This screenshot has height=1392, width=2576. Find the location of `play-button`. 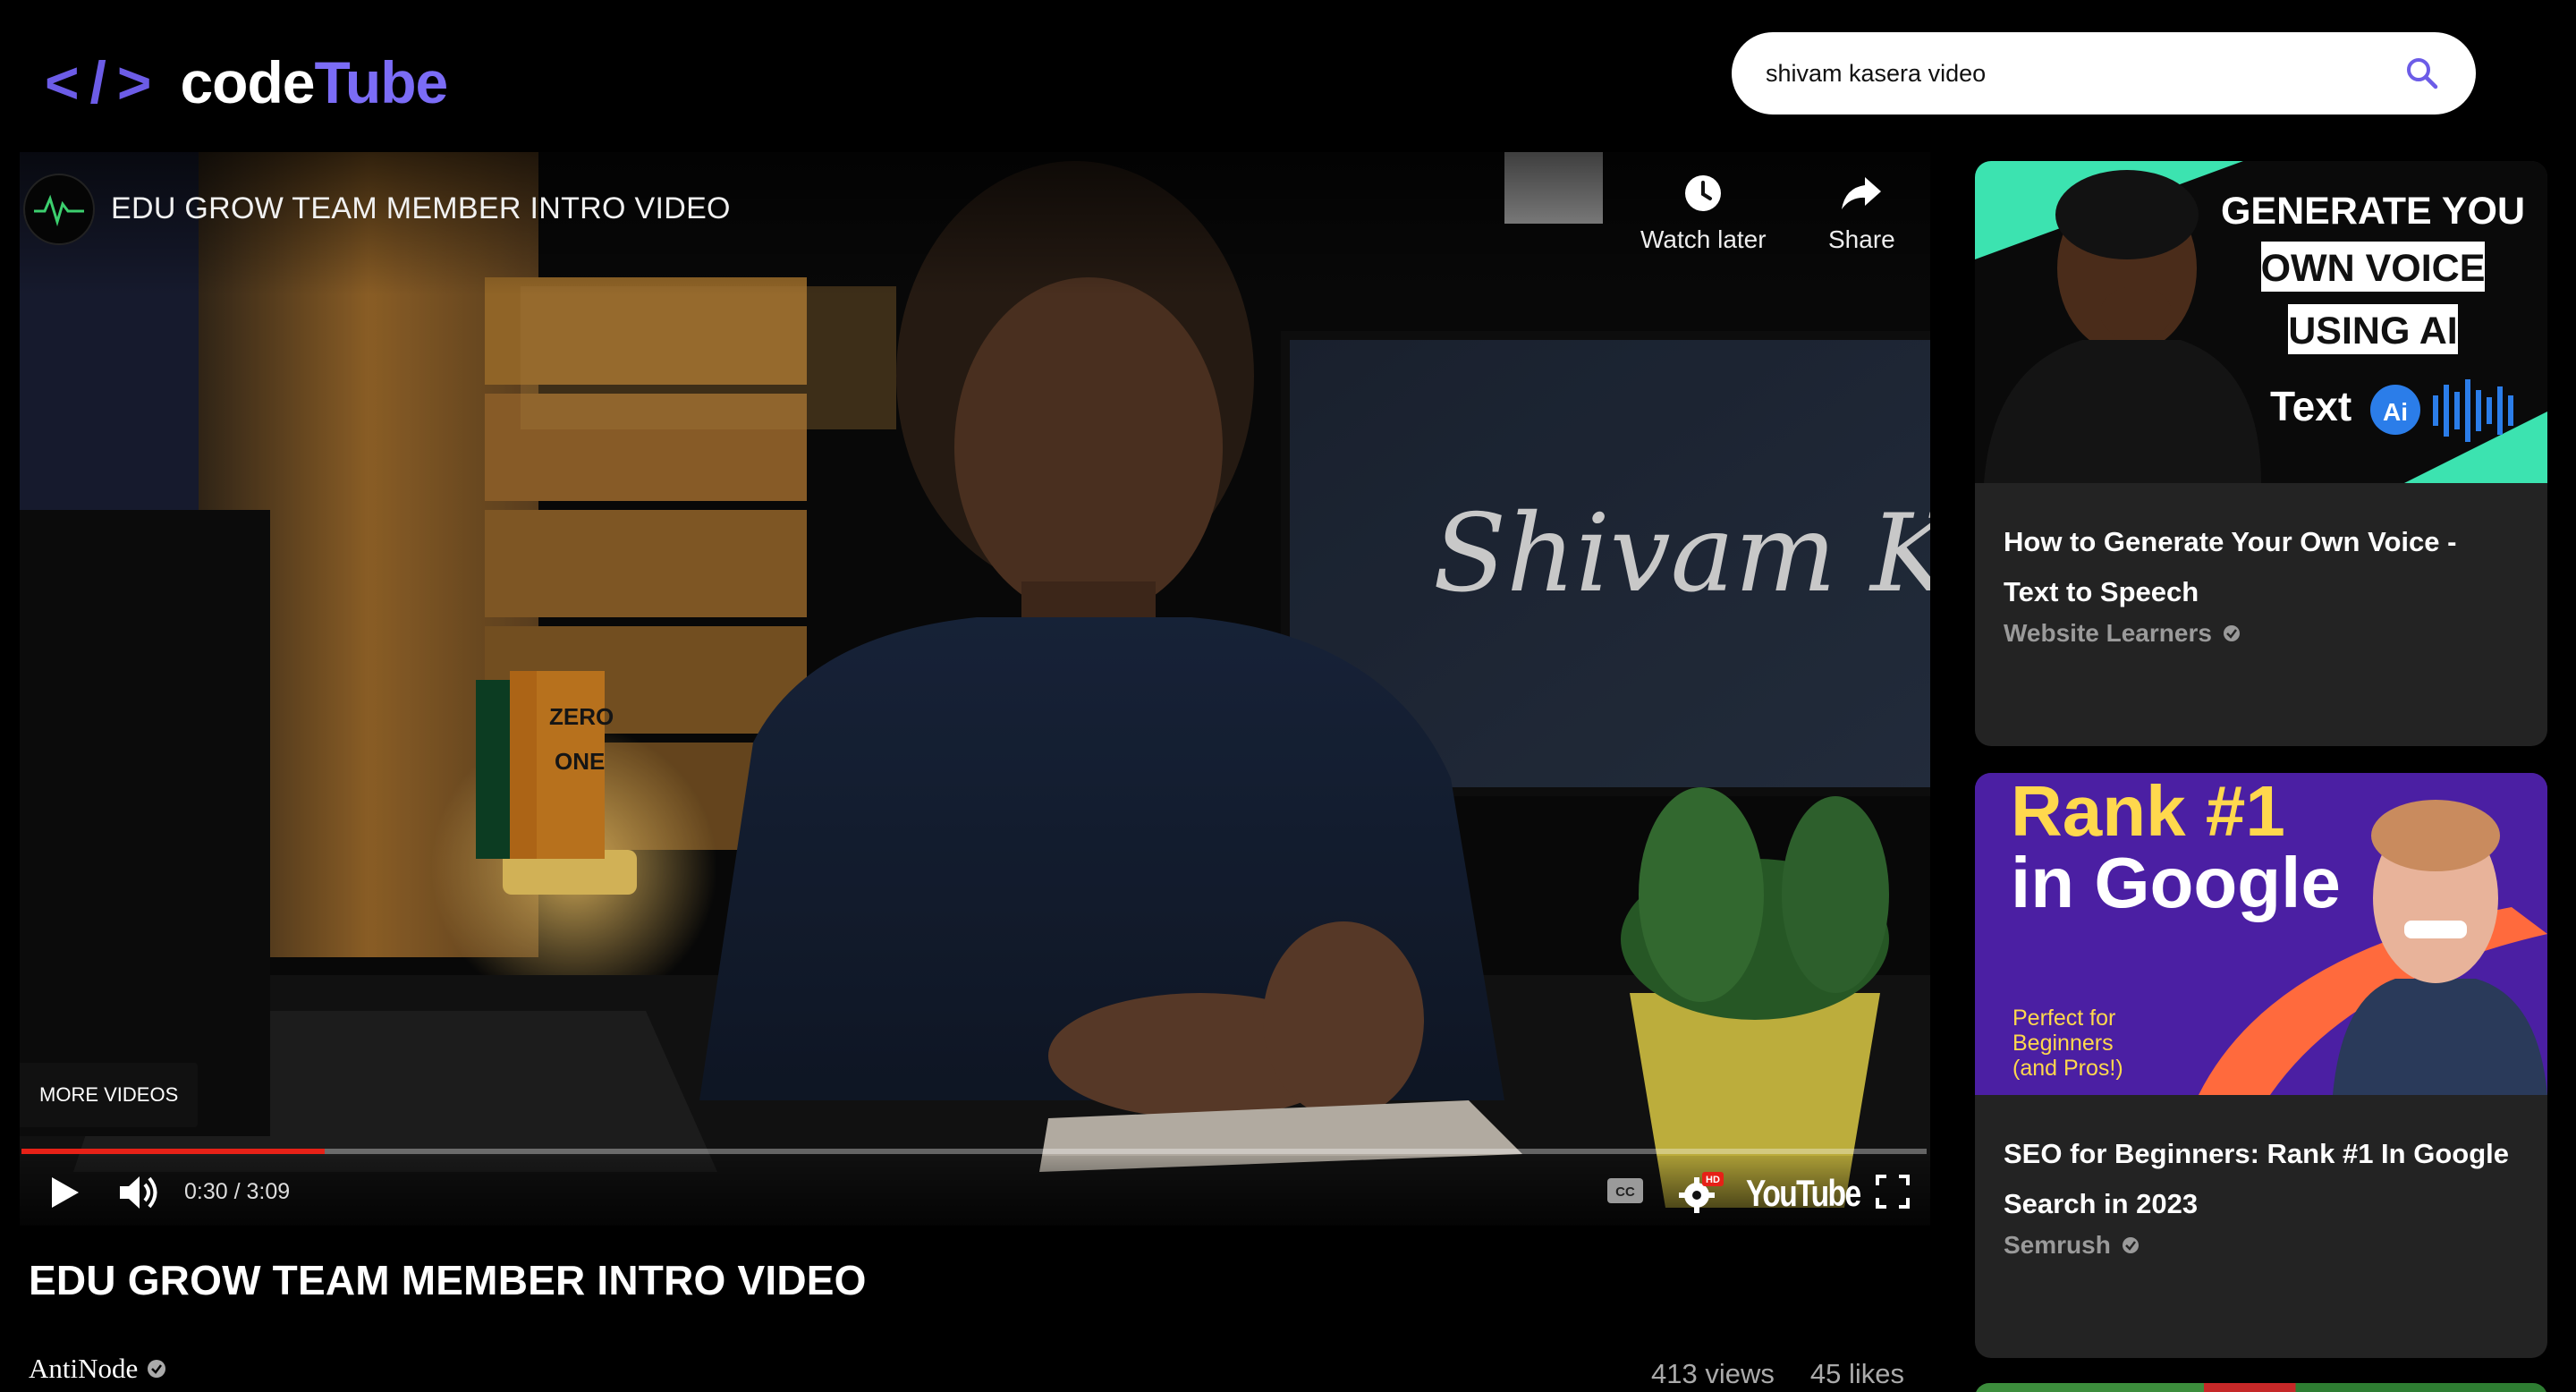

play-button is located at coordinates (65, 1192).